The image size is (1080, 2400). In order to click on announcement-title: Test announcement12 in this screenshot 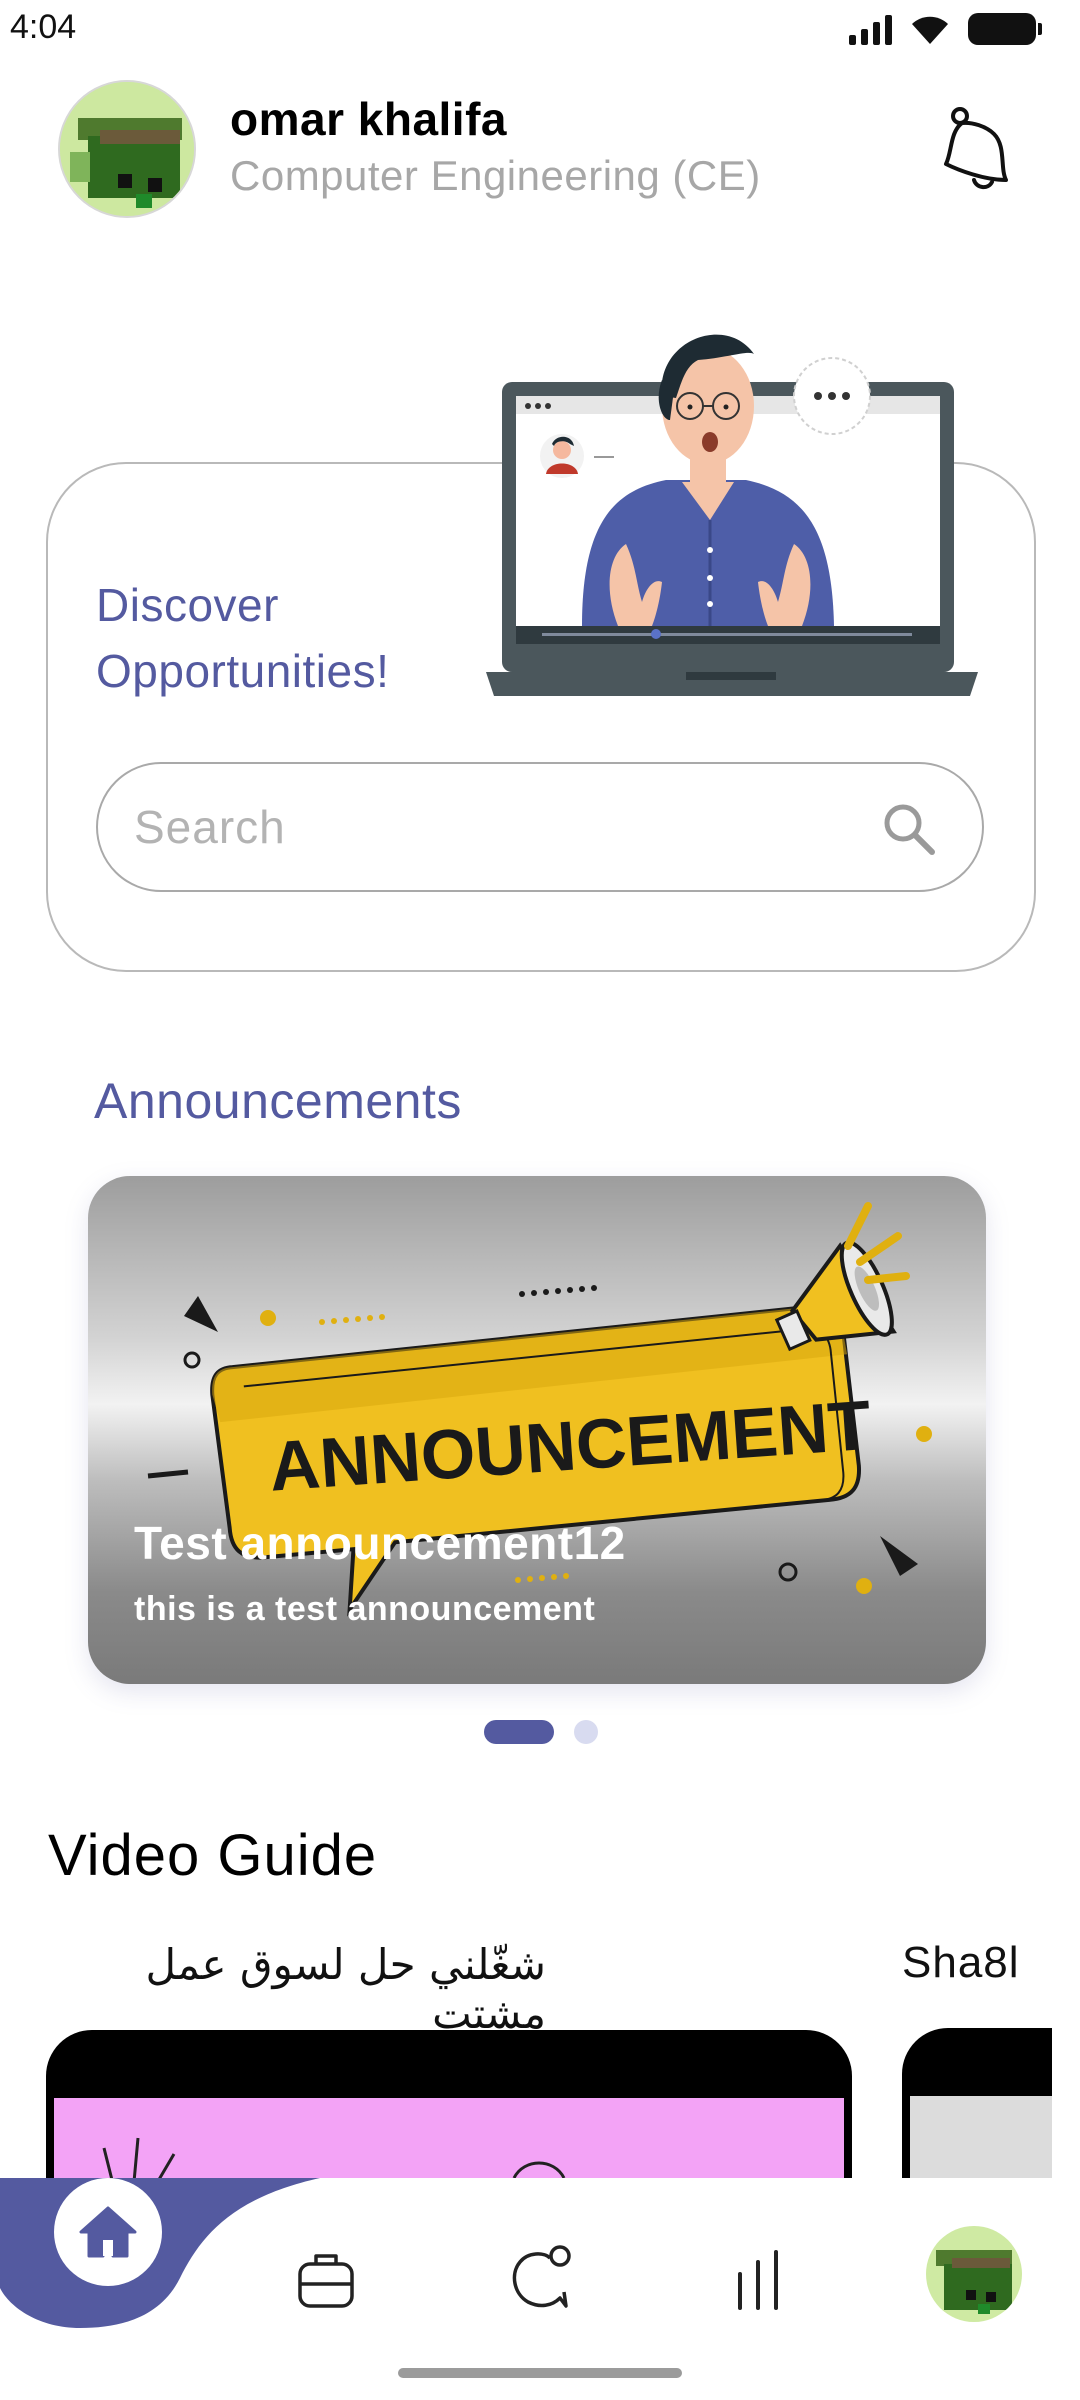, I will do `click(380, 1543)`.